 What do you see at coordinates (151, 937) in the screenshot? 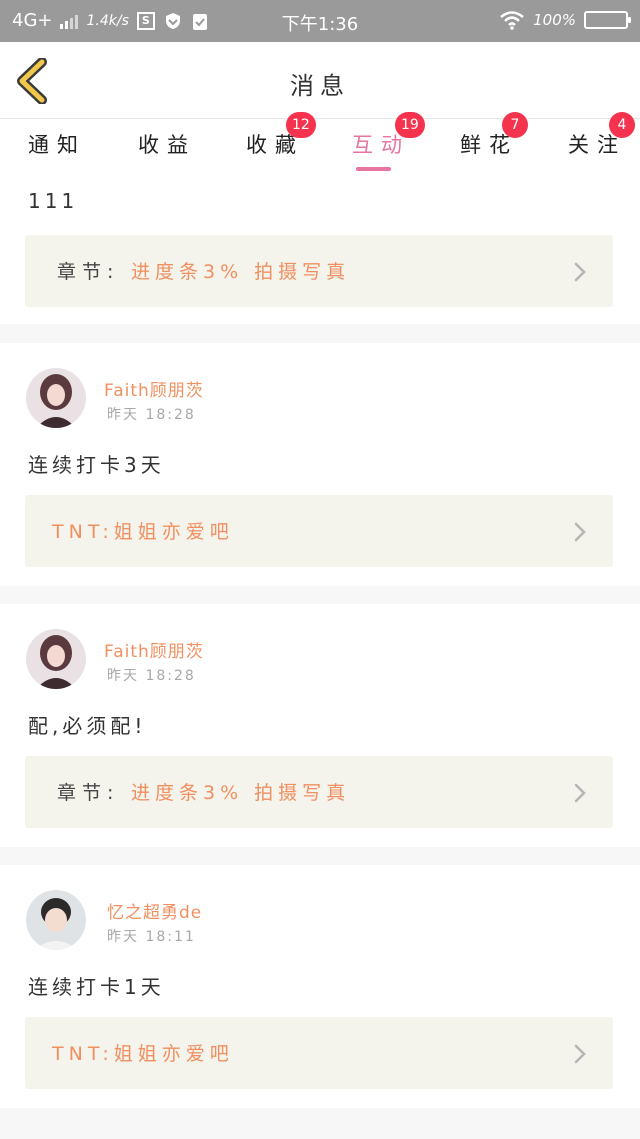
I see `timestamp: 昨天 18:11` at bounding box center [151, 937].